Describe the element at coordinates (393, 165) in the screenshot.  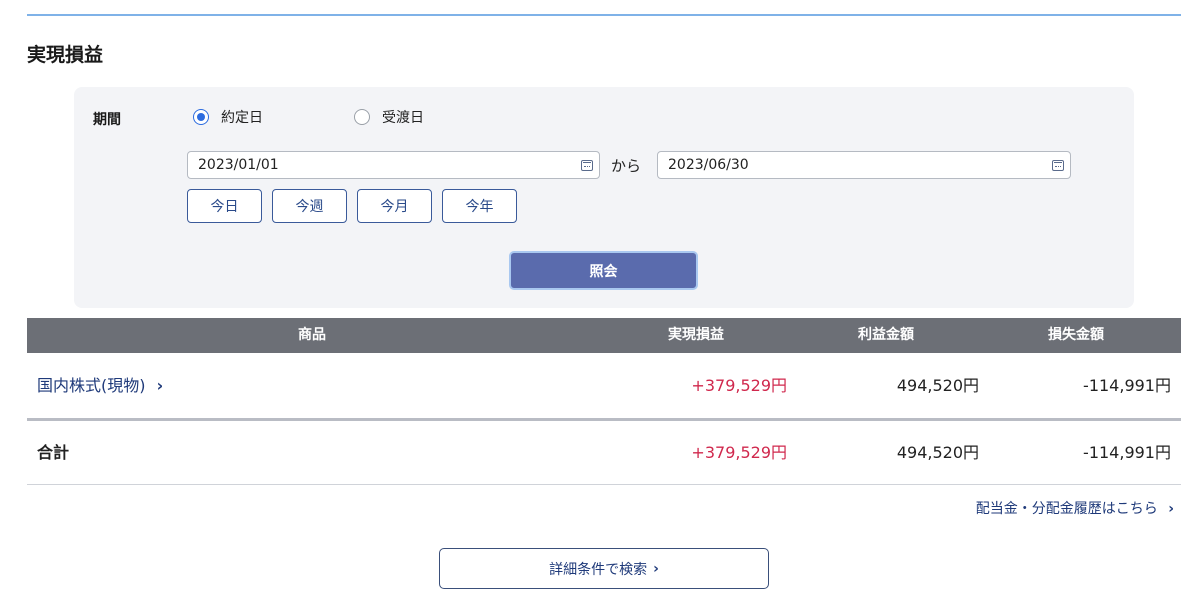
I see `date-from-input: 2023/01/01` at that location.